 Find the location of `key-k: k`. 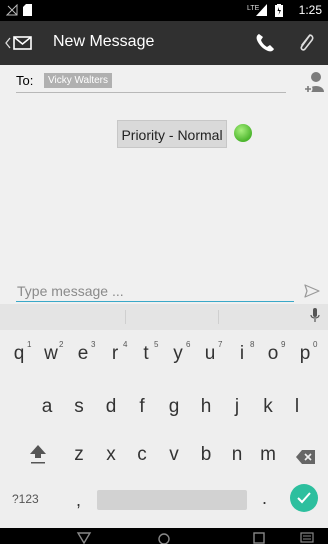

key-k: k is located at coordinates (268, 407).